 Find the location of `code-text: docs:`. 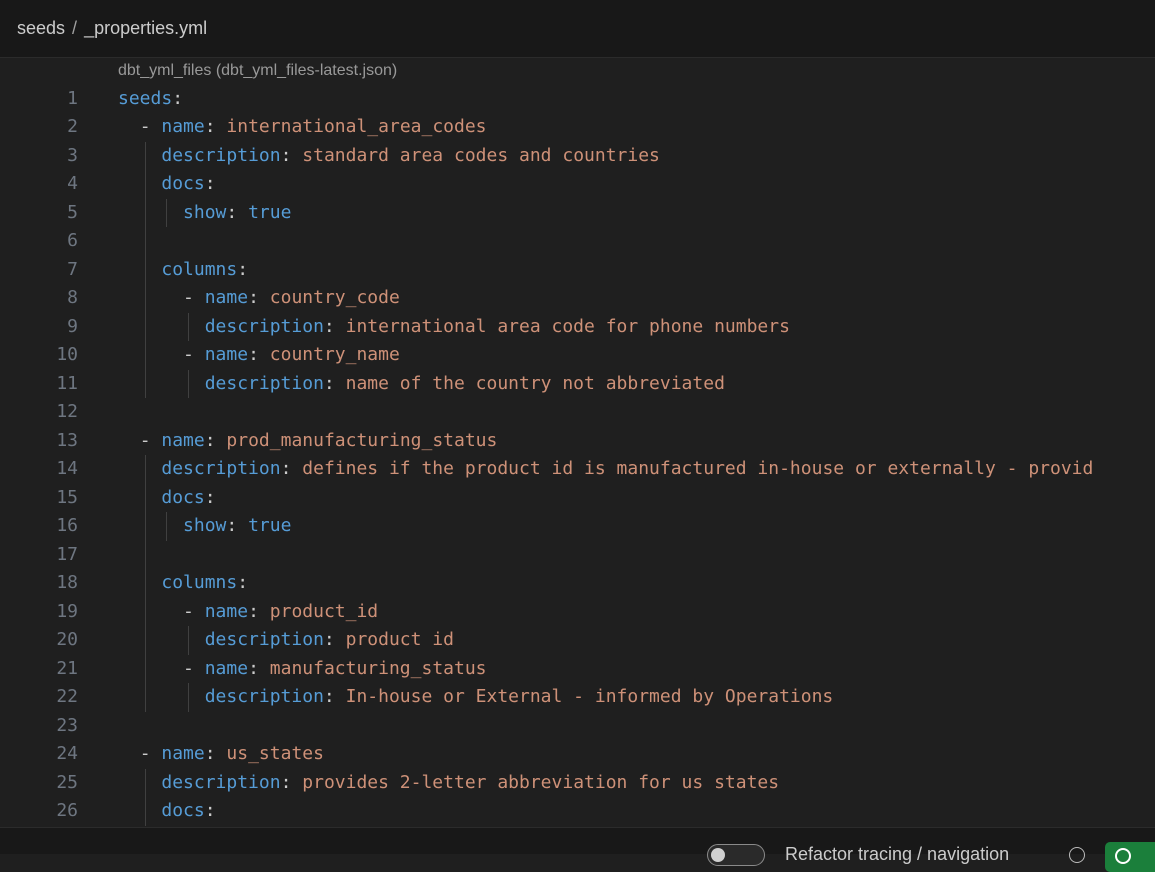

code-text: docs: is located at coordinates (166, 498).